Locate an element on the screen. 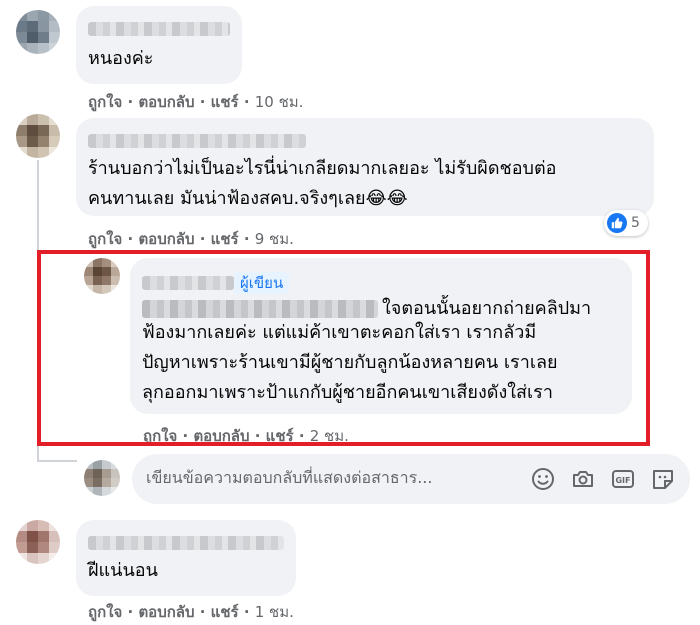 The image size is (700, 625). timestamp: 9 ชม. is located at coordinates (274, 239).